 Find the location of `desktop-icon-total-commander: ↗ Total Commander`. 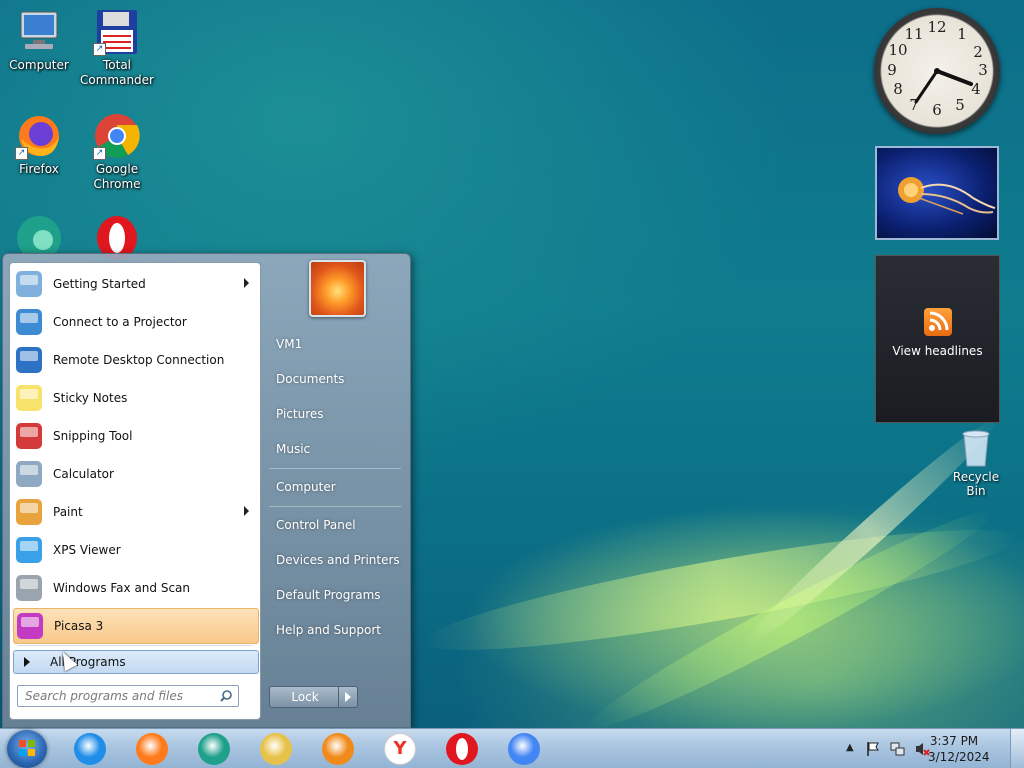

desktop-icon-total-commander: ↗ Total Commander is located at coordinates (117, 48).